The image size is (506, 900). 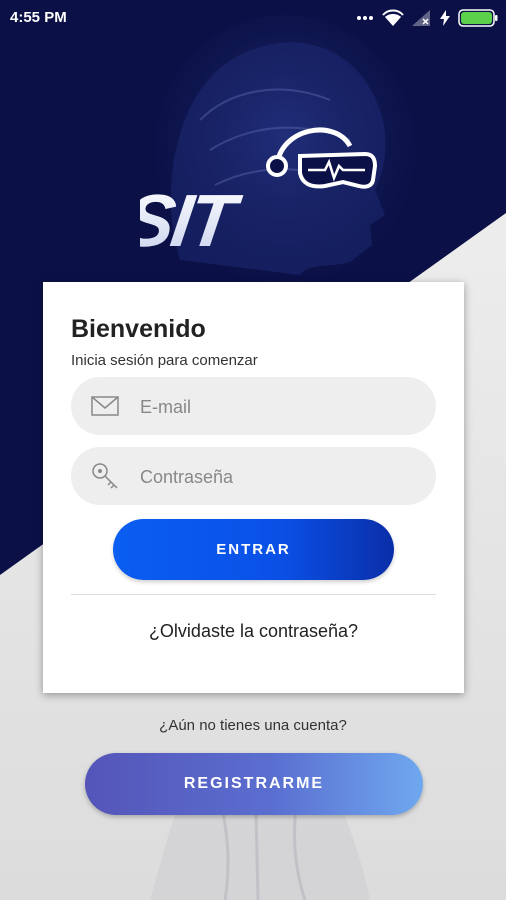 I want to click on no-account-text: ¿Aún no tienes una cuenta?, so click(x=253, y=725).